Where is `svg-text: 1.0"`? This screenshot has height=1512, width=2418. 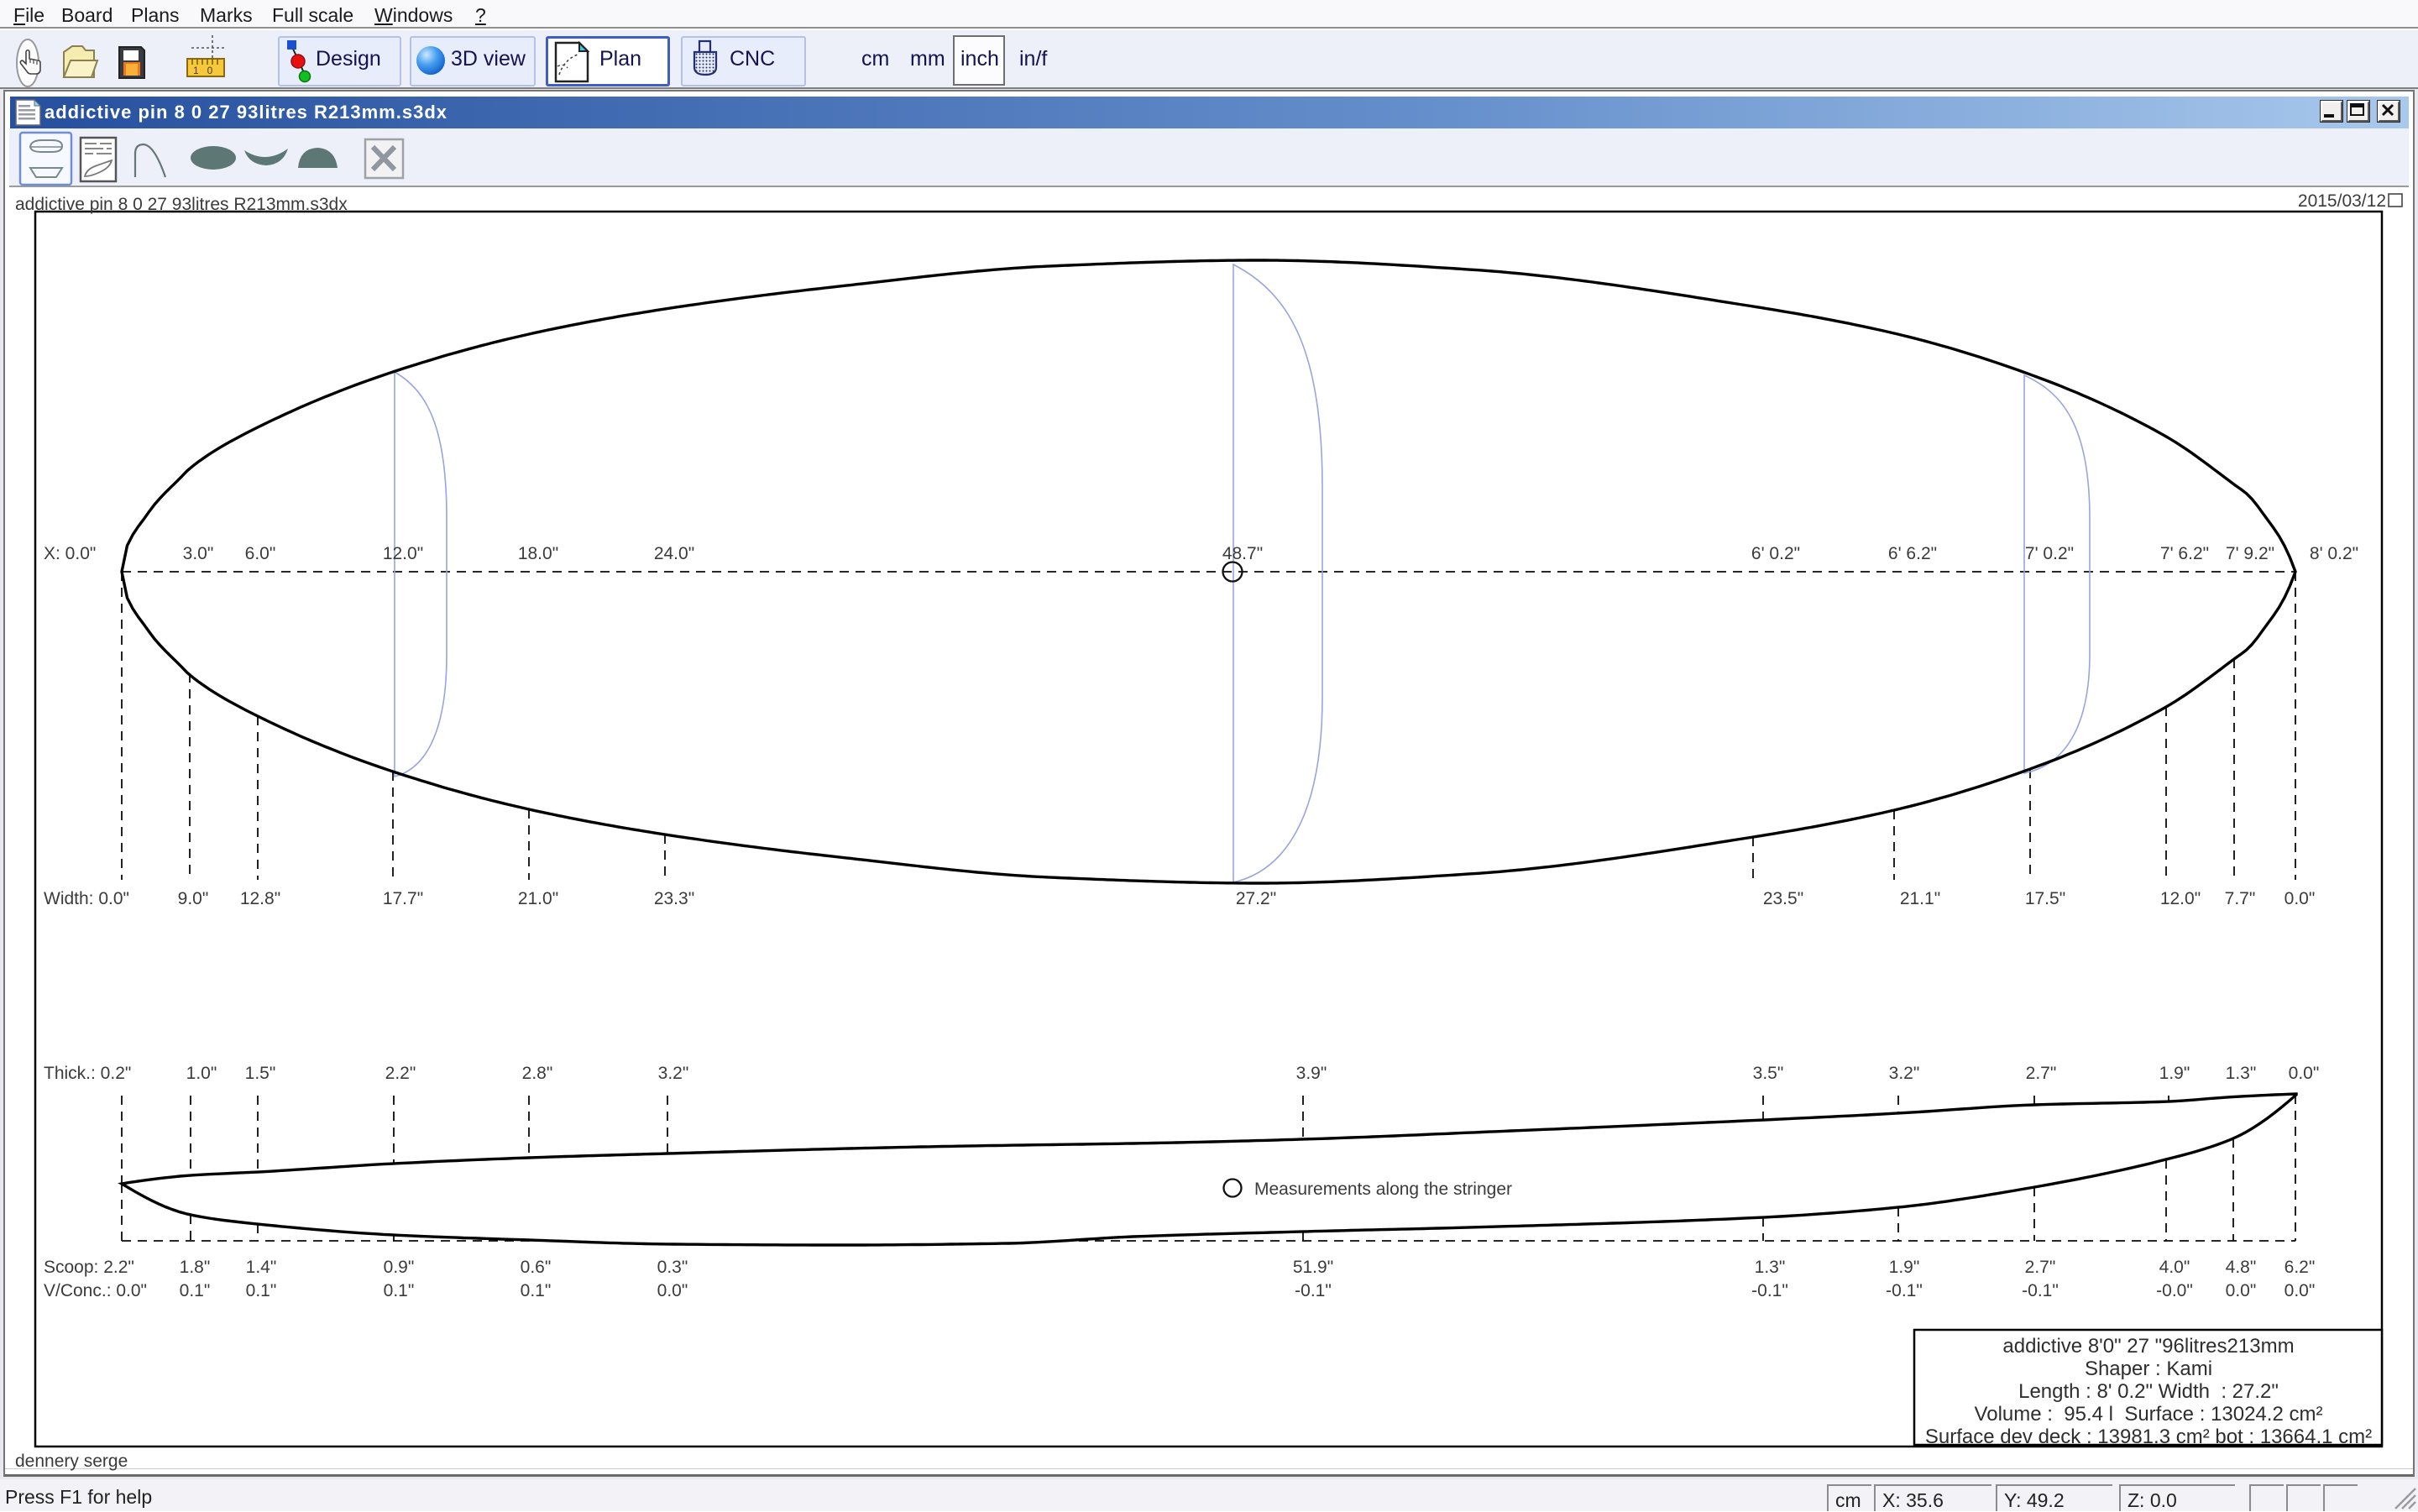 svg-text: 1.0" is located at coordinates (201, 1073).